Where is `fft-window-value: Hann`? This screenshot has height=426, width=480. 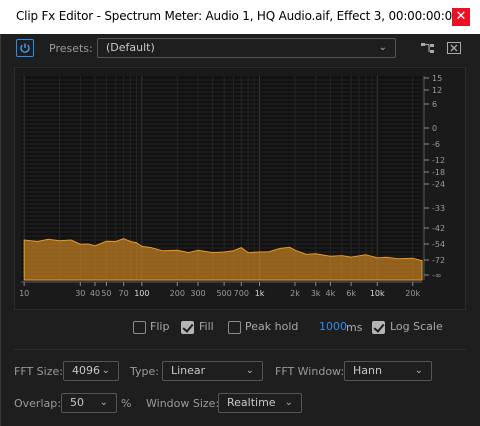
fft-window-value: Hann is located at coordinates (367, 370).